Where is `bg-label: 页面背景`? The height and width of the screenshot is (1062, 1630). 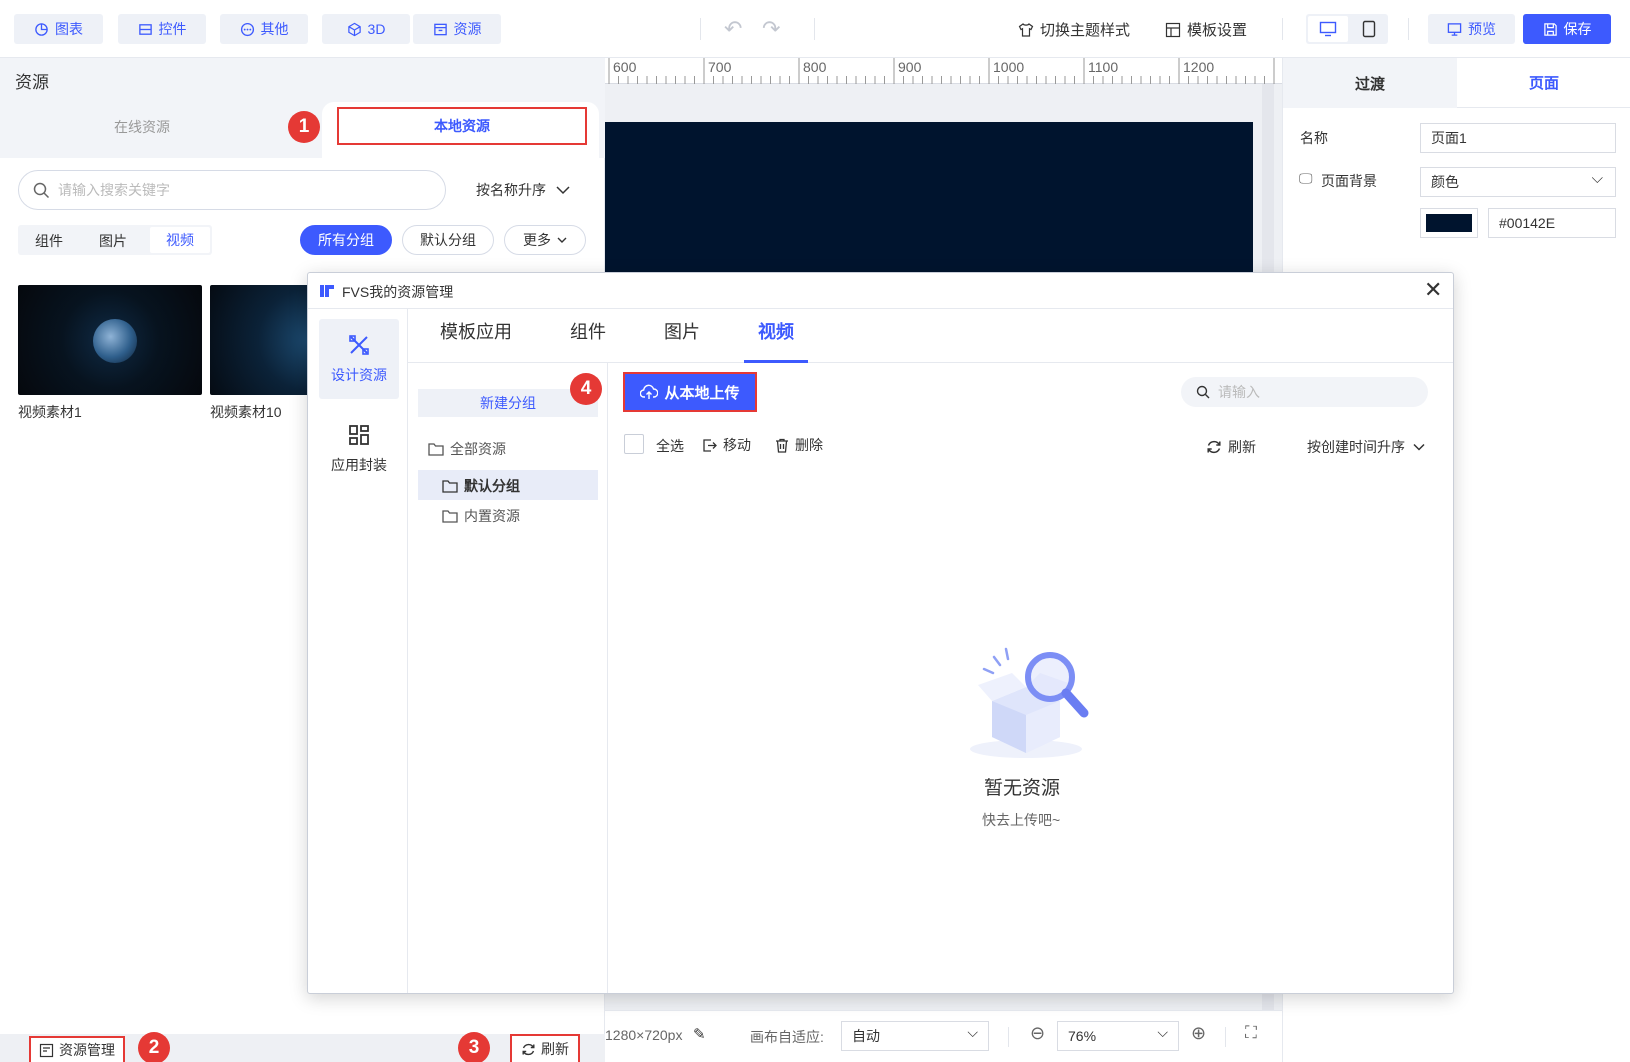
bg-label: 页面背景 is located at coordinates (1349, 181).